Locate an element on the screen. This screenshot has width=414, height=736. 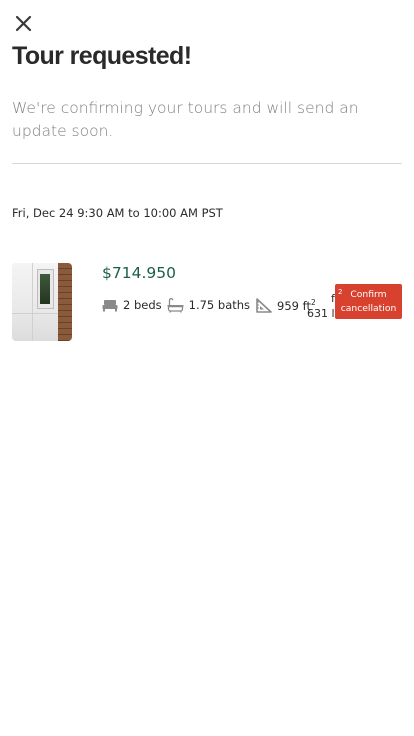
confirm-cancellation-button: 2 Confirm cancellation is located at coordinates (368, 301).